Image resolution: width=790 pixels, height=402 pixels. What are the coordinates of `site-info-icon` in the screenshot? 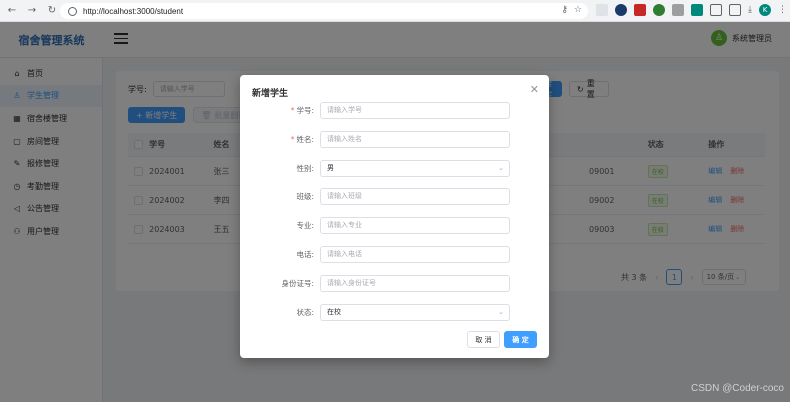 It's located at (72, 11).